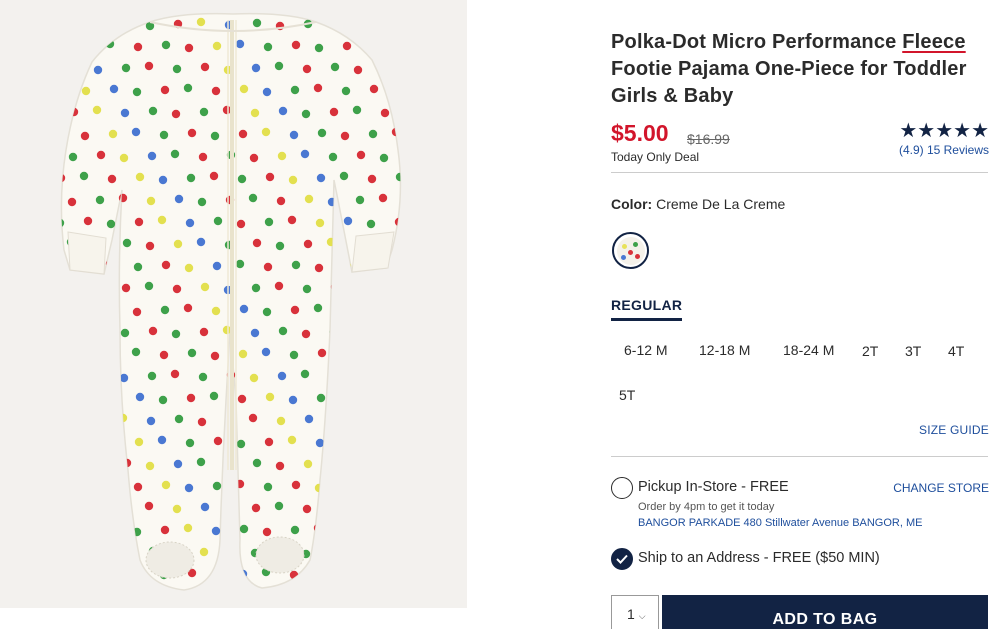 The height and width of the screenshot is (629, 989). I want to click on size-option: 5T, so click(627, 395).